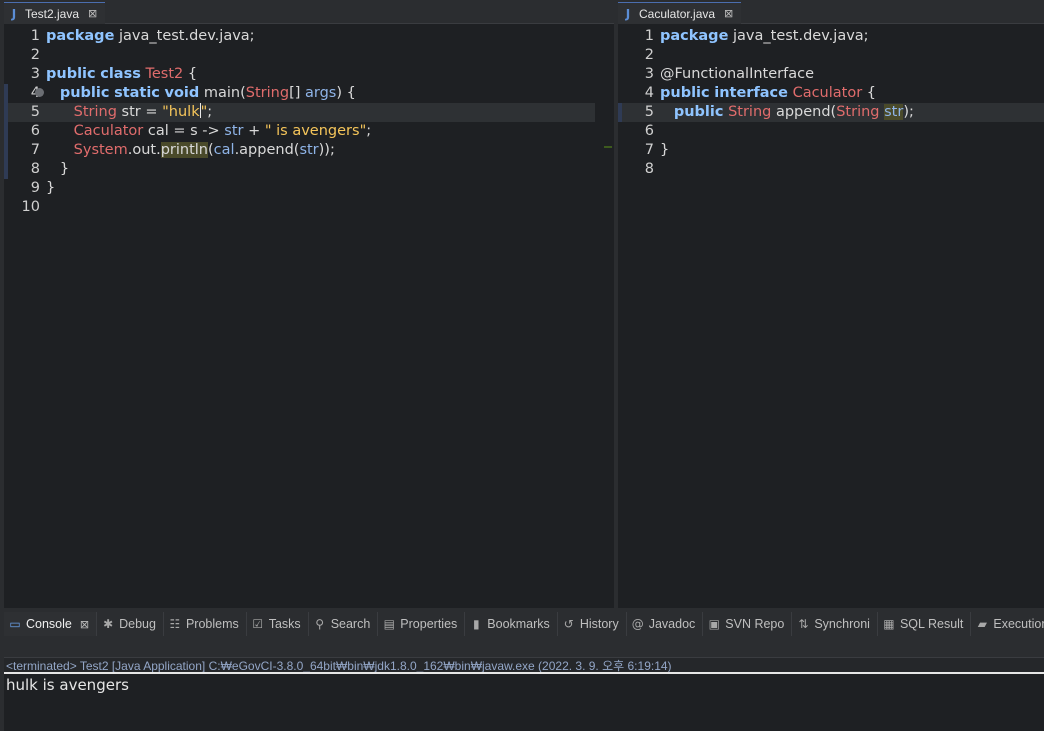 Image resolution: width=1044 pixels, height=731 pixels. I want to click on console-icon: ▭, so click(15, 624).